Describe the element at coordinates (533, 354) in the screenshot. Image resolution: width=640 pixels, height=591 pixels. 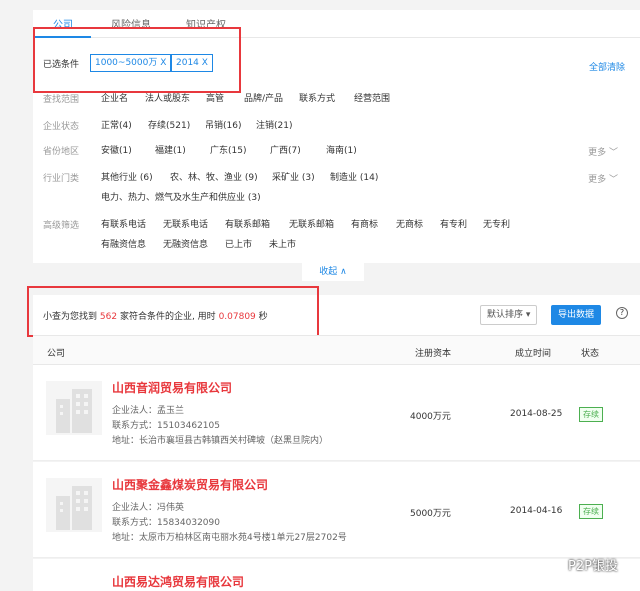
I see `col-date: 成立时间` at that location.